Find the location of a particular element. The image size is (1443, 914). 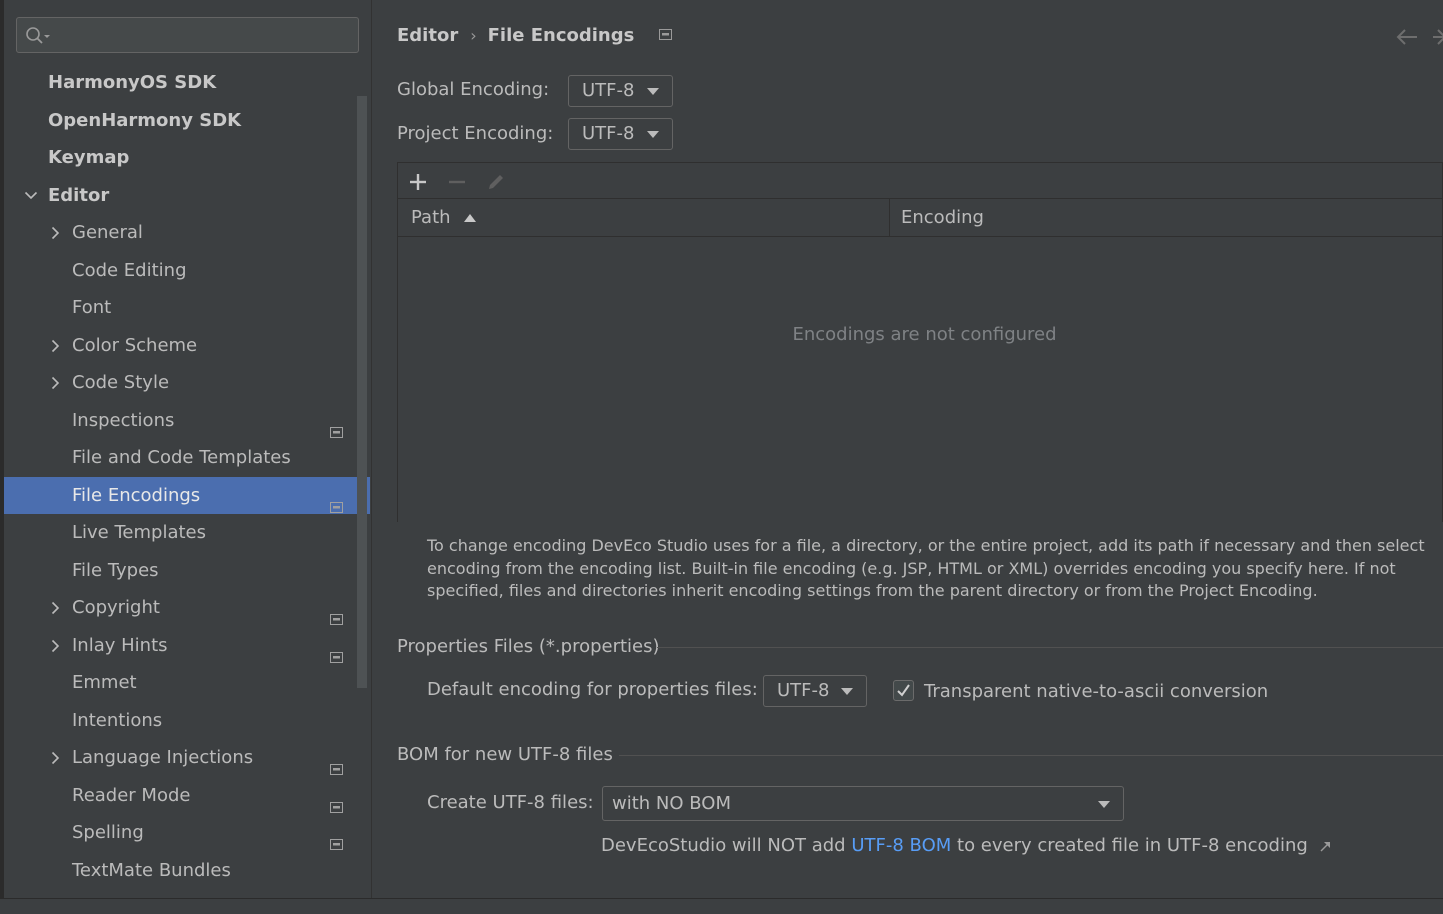

back-arrow-icon is located at coordinates (1407, 37).